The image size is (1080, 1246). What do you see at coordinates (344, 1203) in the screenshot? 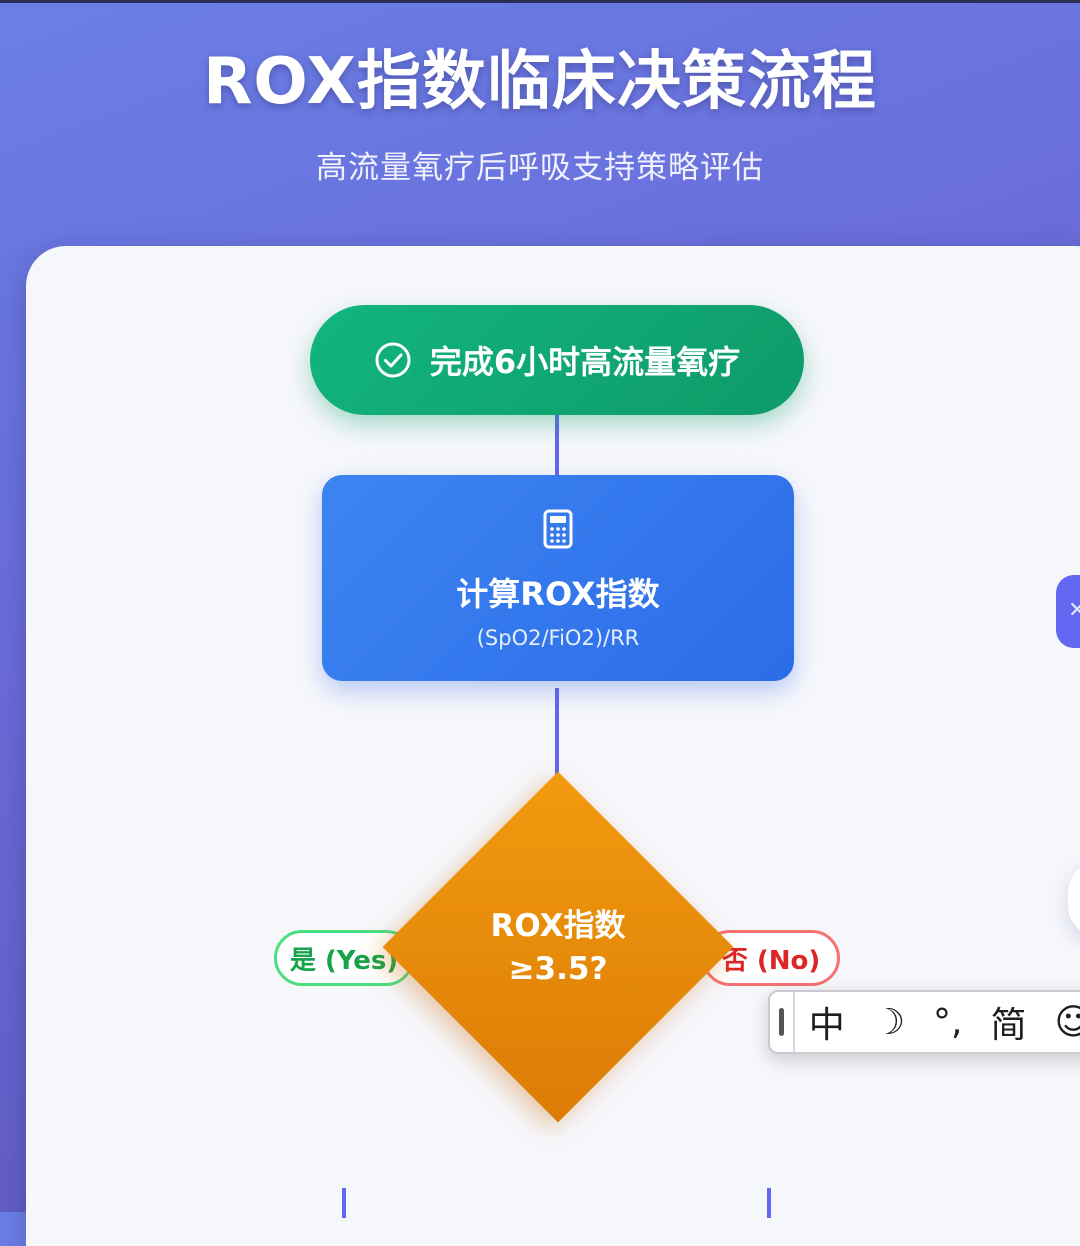
I see `connector-yes-down` at bounding box center [344, 1203].